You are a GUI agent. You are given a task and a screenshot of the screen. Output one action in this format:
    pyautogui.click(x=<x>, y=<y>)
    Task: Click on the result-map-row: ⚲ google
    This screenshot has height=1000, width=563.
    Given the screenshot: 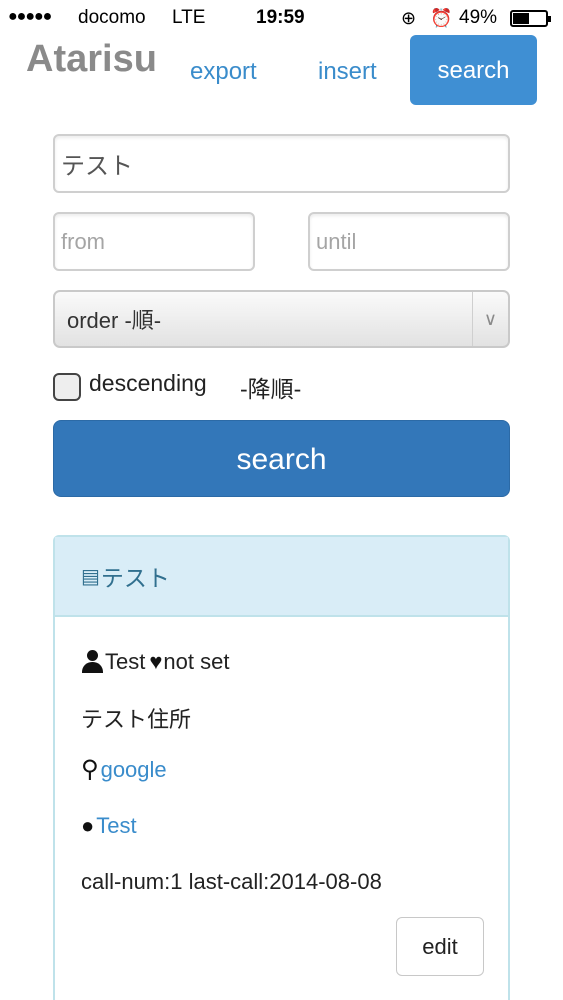 What is the action you would take?
    pyautogui.click(x=124, y=769)
    